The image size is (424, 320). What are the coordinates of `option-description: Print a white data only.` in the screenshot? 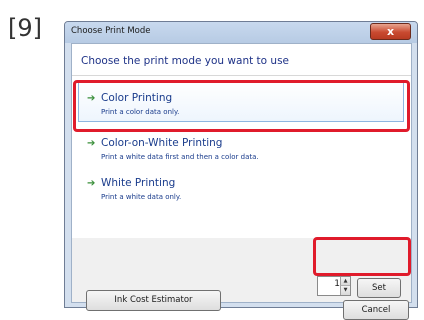 It's located at (141, 197).